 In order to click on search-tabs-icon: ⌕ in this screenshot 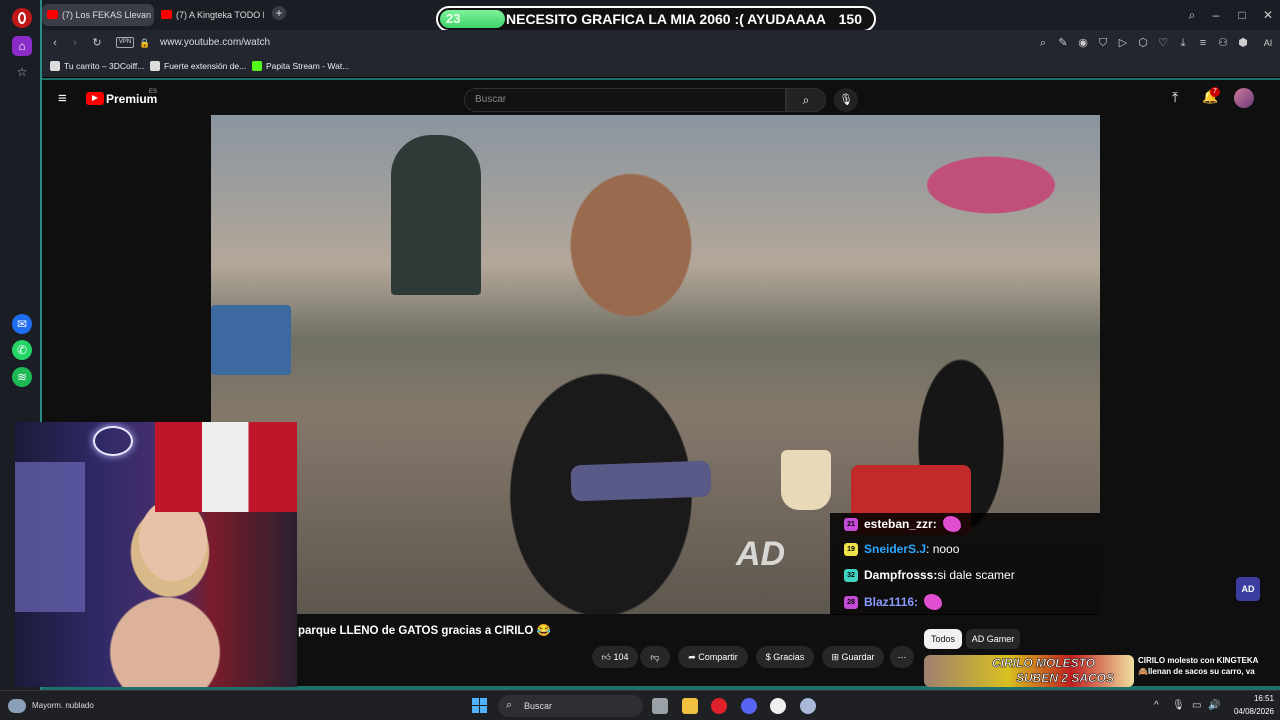, I will do `click(1192, 15)`.